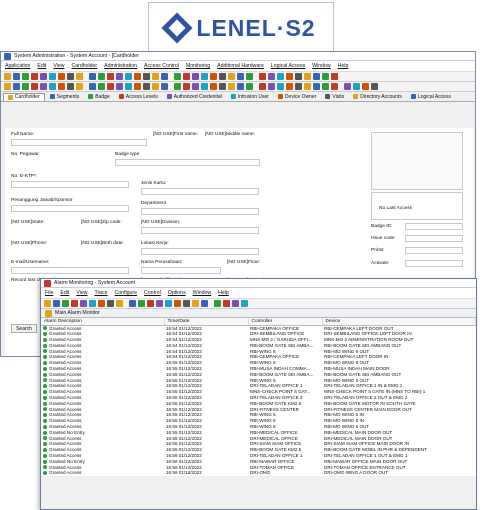 This screenshot has width=487, height=510. Describe the element at coordinates (434, 226) in the screenshot. I see `badge-id-field` at that location.